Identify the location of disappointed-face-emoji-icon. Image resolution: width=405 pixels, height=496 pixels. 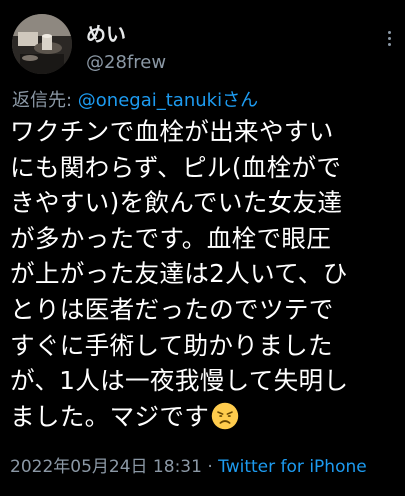
(225, 415).